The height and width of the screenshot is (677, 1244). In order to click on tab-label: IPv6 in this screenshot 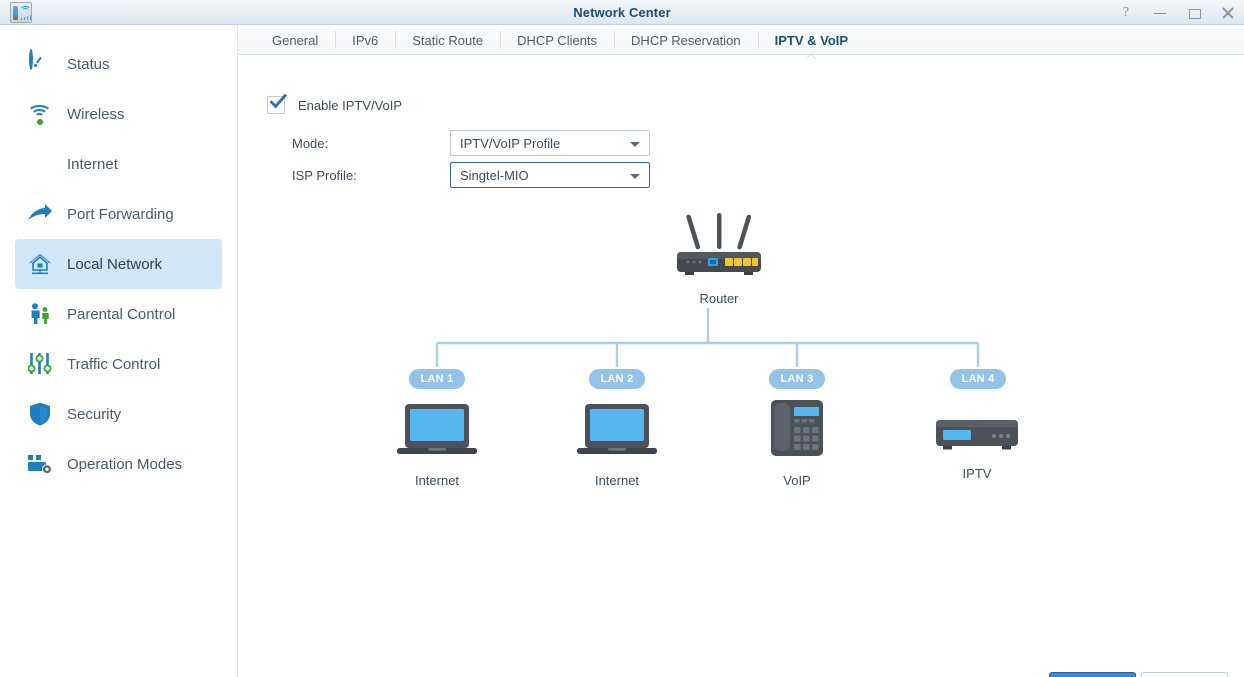, I will do `click(365, 40)`.